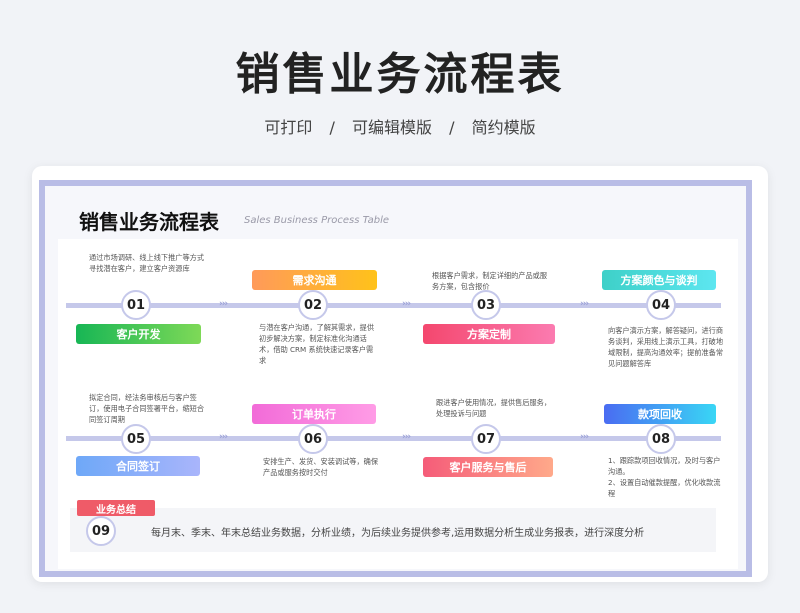 This screenshot has height=613, width=800. I want to click on step-desc-07: 跟进客户使用情况，提供售后服务，处理投诉与问题, so click(494, 408).